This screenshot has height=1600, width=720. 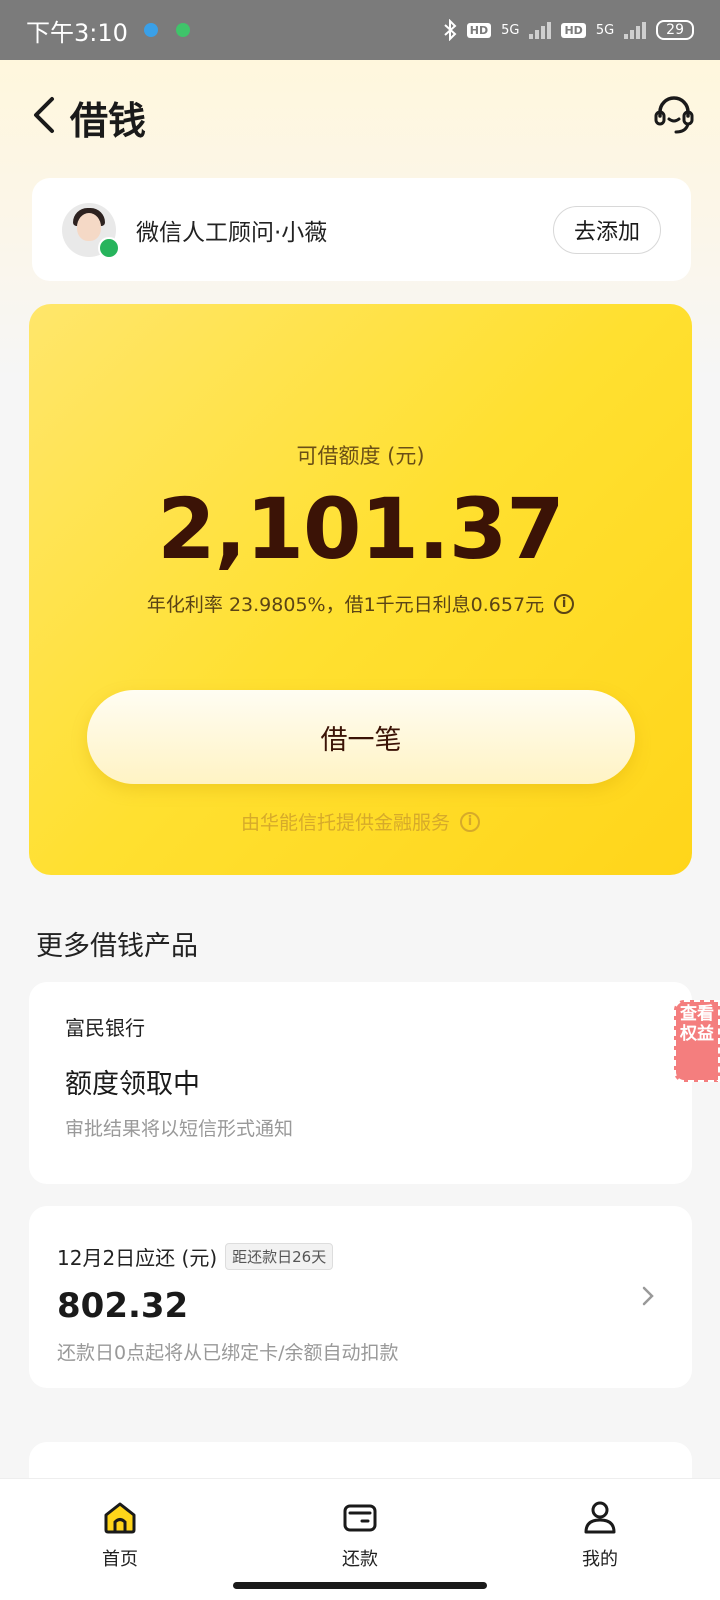 What do you see at coordinates (360, 115) in the screenshot?
I see `nav-bar: 借钱` at bounding box center [360, 115].